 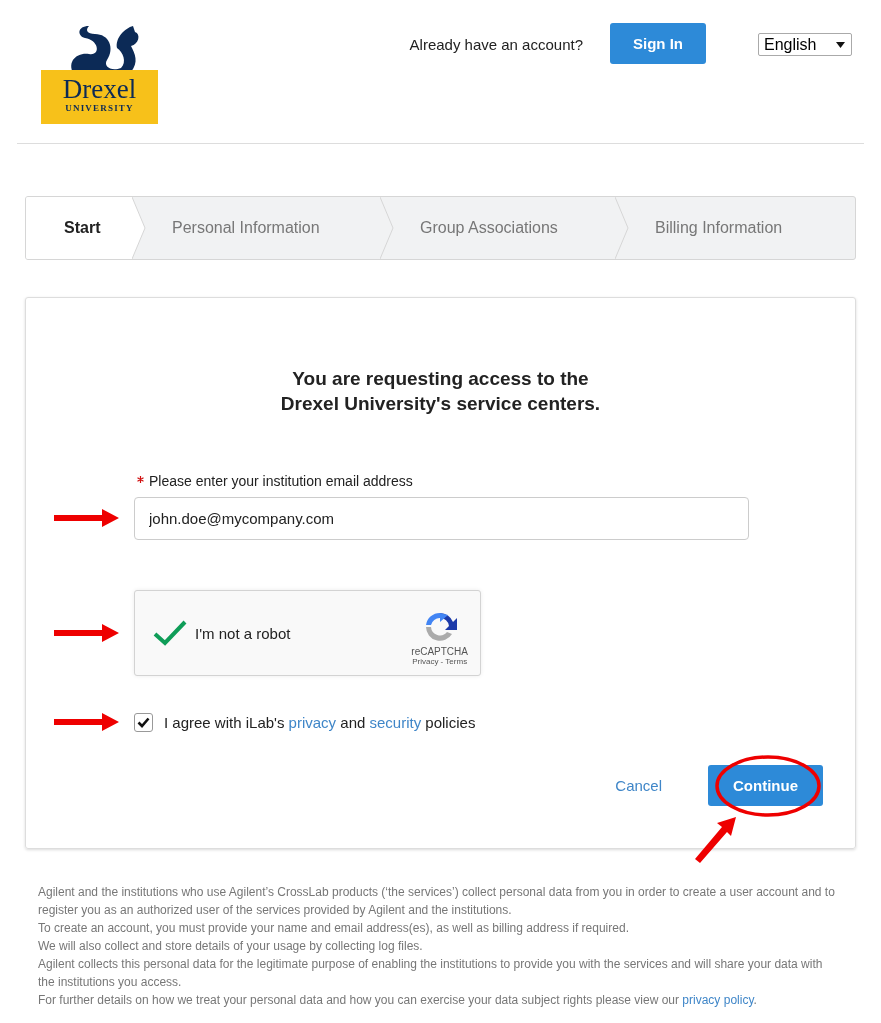 I want to click on language-select: English, so click(x=805, y=44).